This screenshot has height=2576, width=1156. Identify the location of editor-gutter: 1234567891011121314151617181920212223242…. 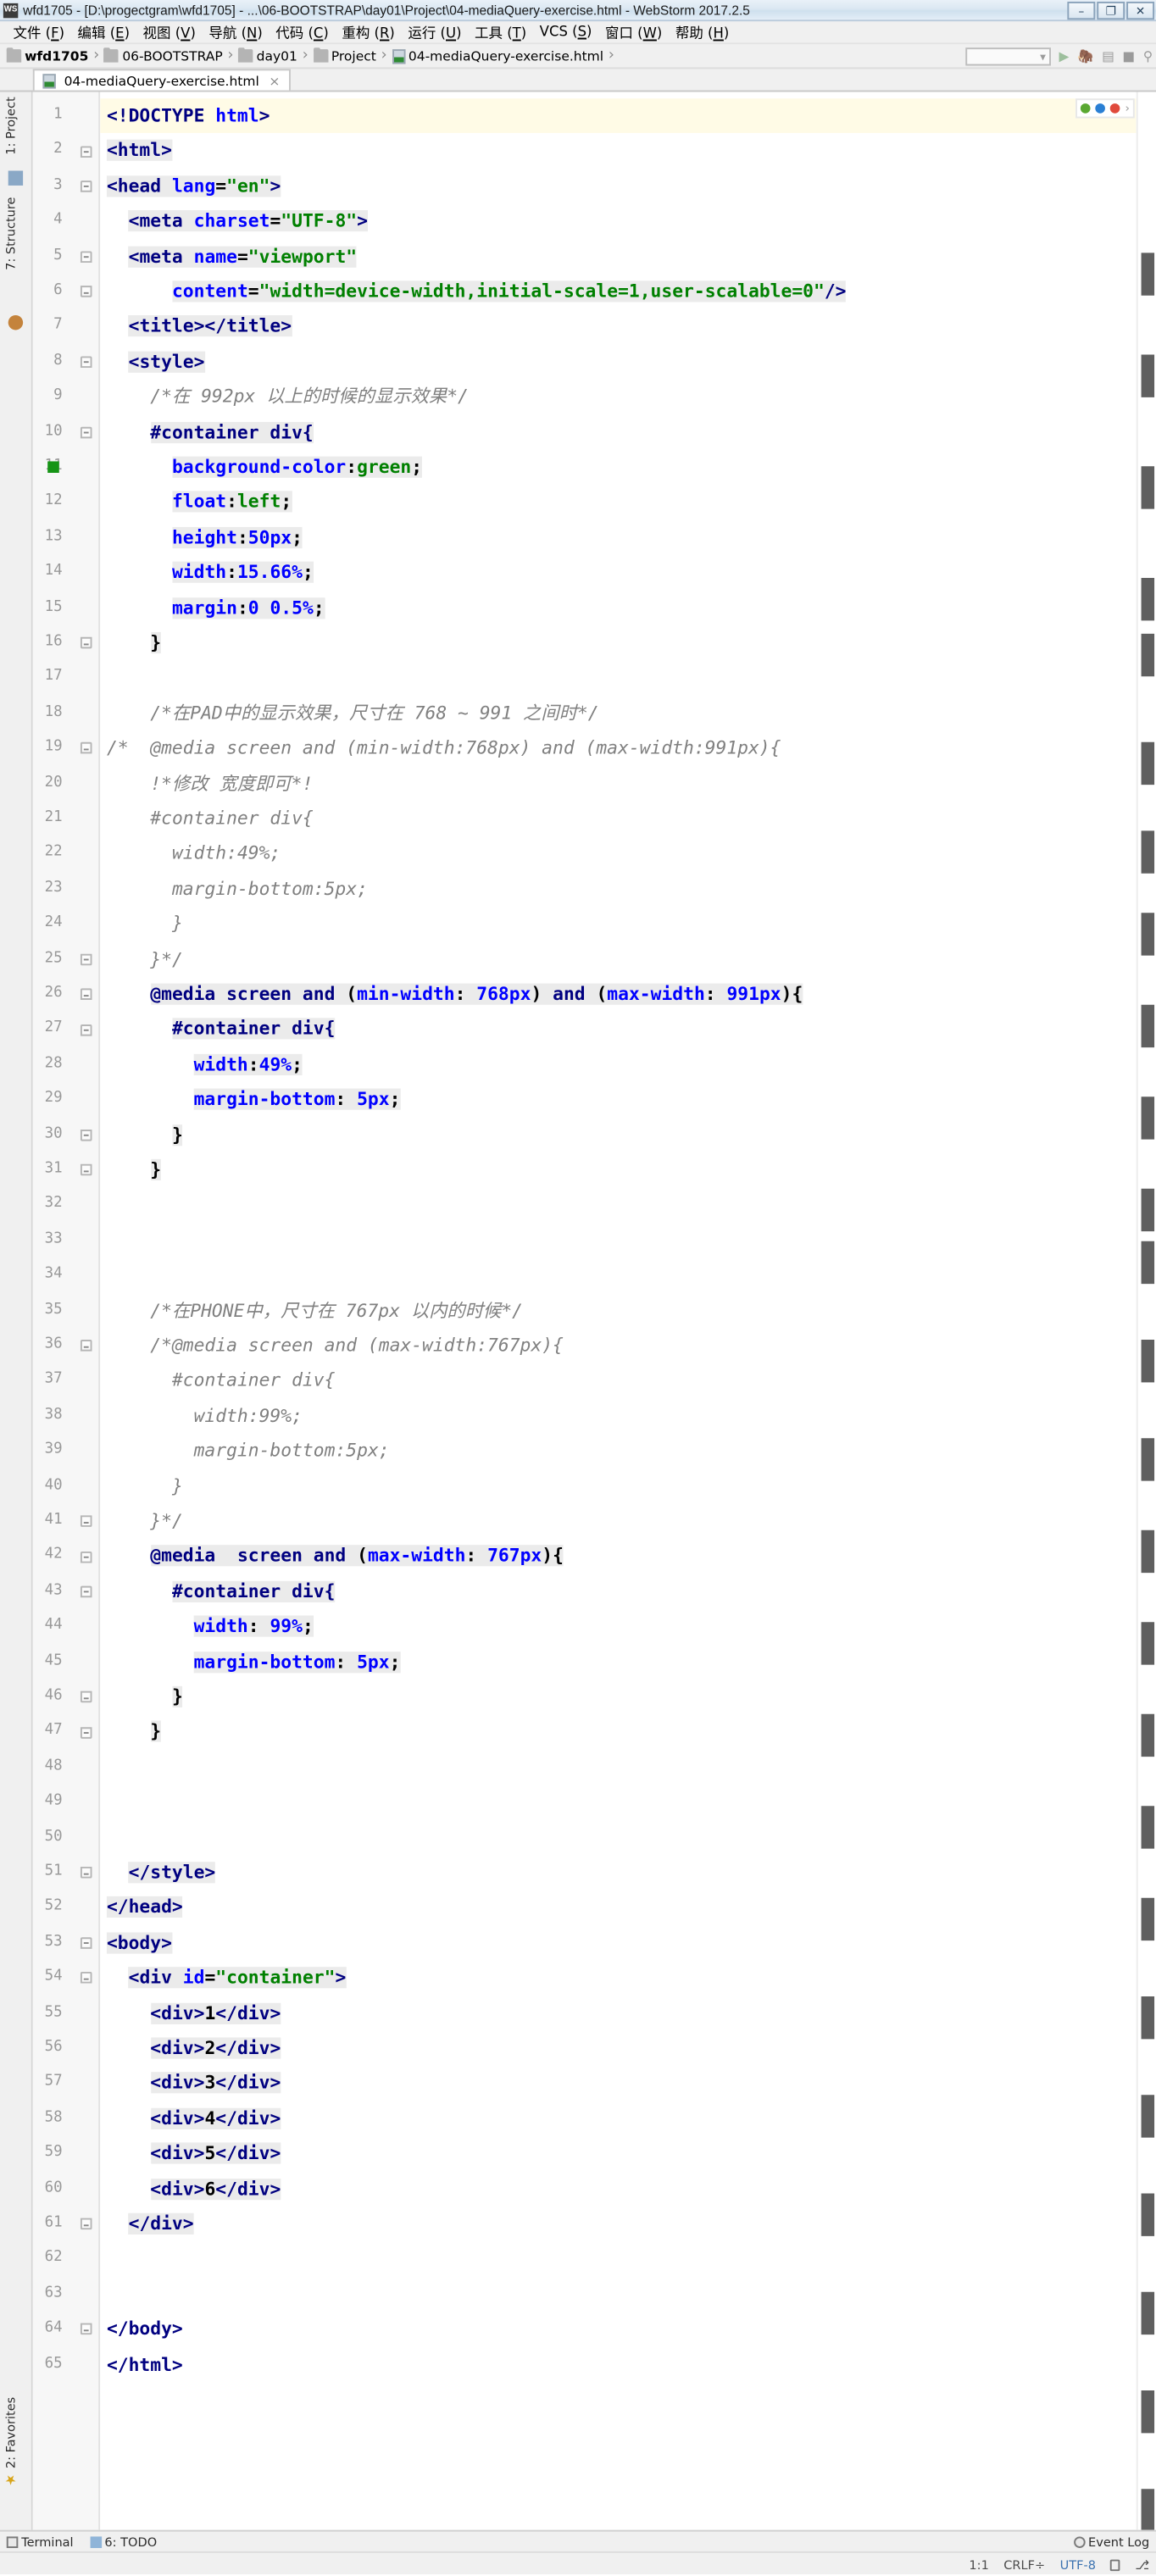
(67, 1311).